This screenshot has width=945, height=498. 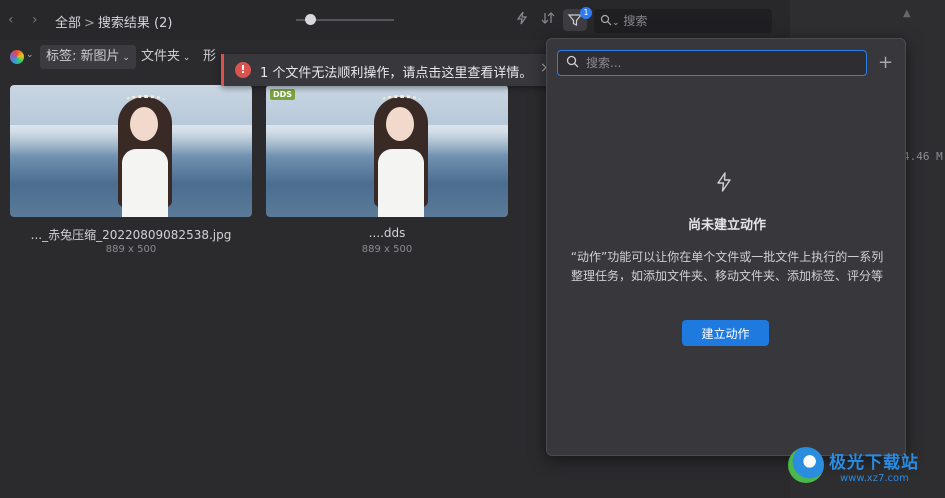 What do you see at coordinates (83, 56) in the screenshot?
I see `tag-filter-label: 标签: 新图片` at bounding box center [83, 56].